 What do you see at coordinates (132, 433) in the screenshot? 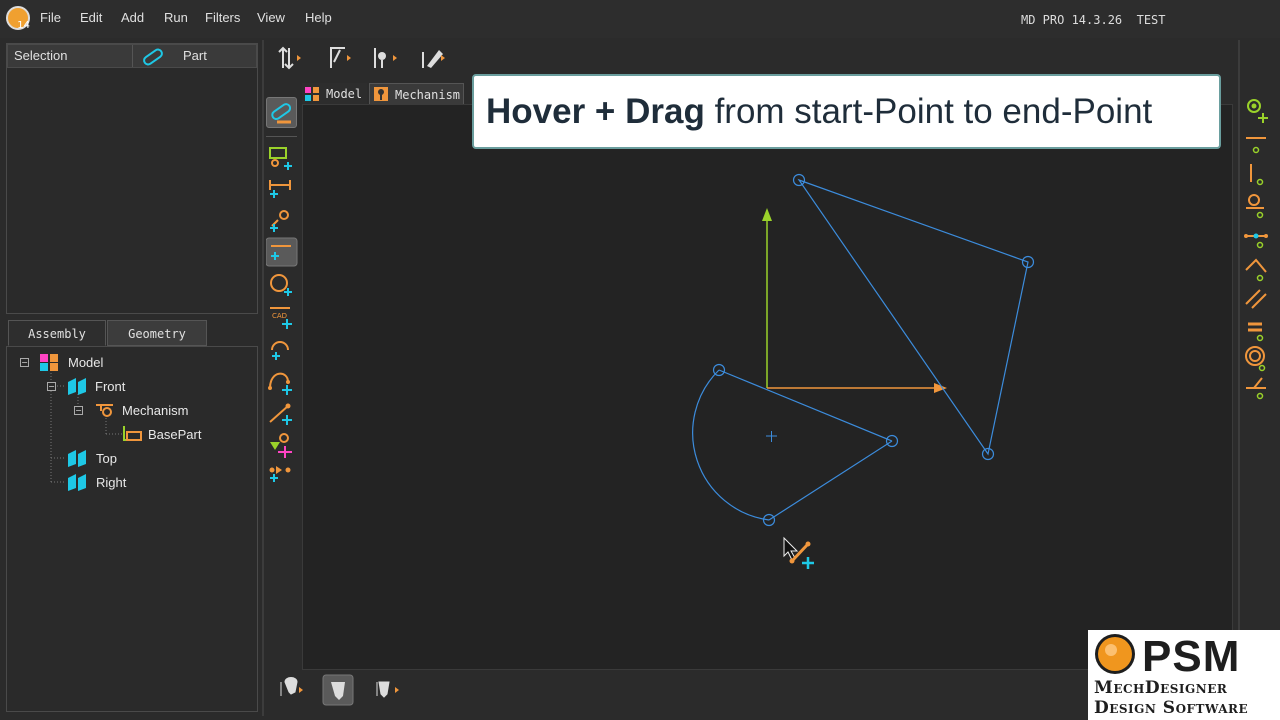
I see `basepart-icon` at bounding box center [132, 433].